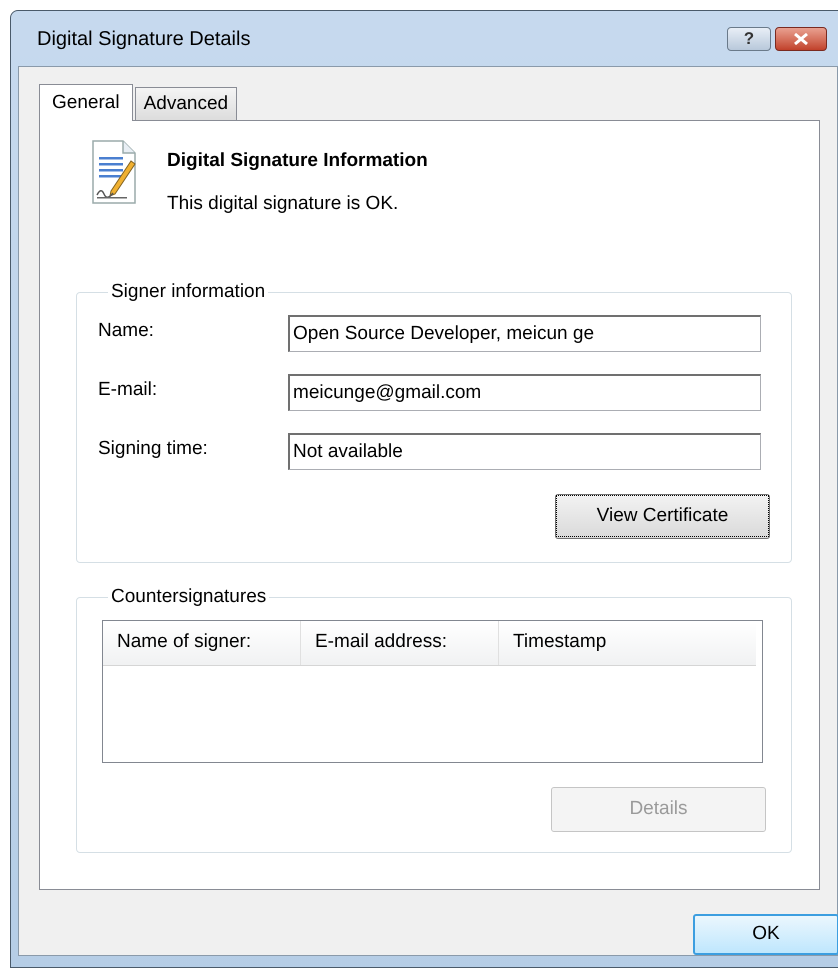 The image size is (838, 977). Describe the element at coordinates (143, 39) in the screenshot. I see `window-title: Digital Signature Details` at that location.